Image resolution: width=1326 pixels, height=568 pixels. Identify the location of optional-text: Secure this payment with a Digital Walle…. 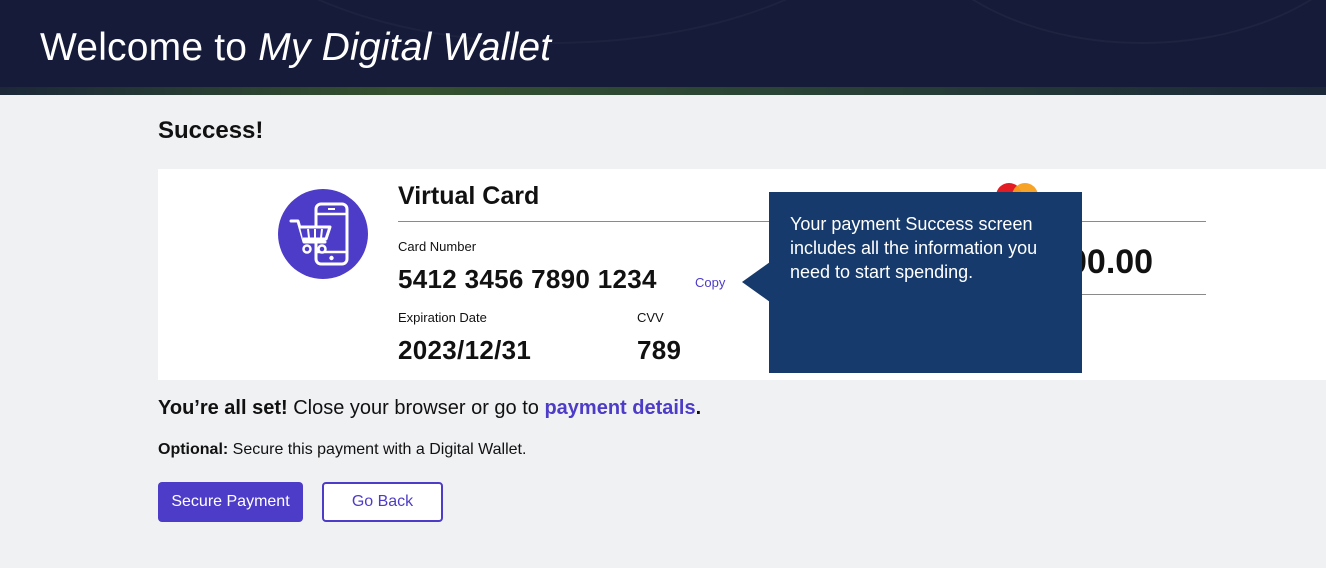
(377, 449).